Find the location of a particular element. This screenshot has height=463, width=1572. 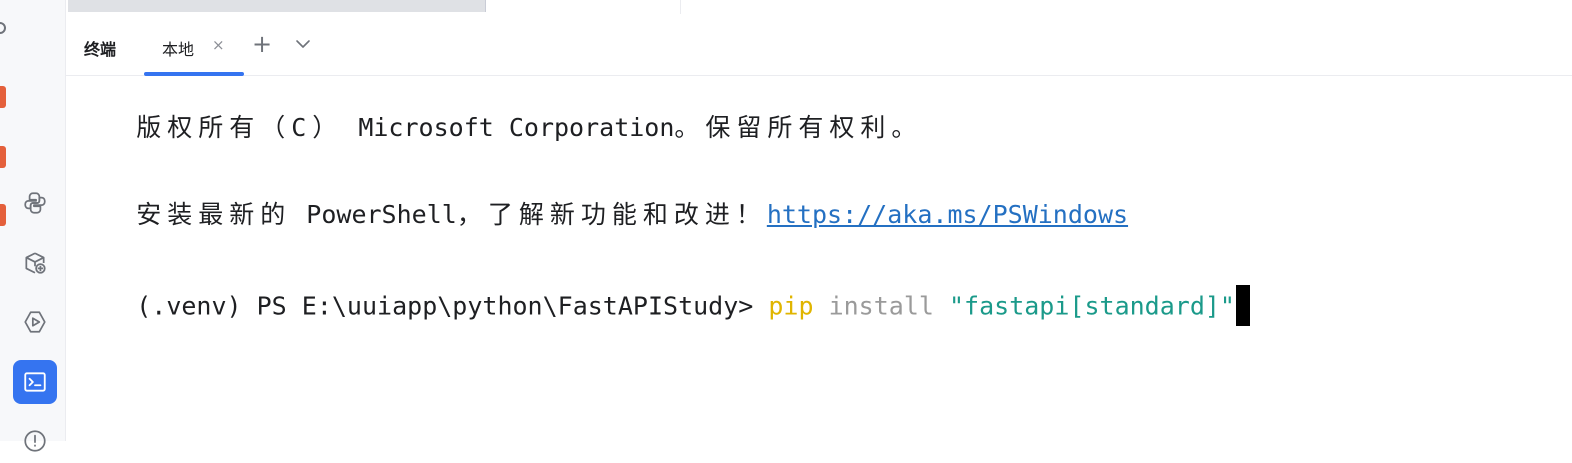

new-tab-button: + is located at coordinates (262, 44).